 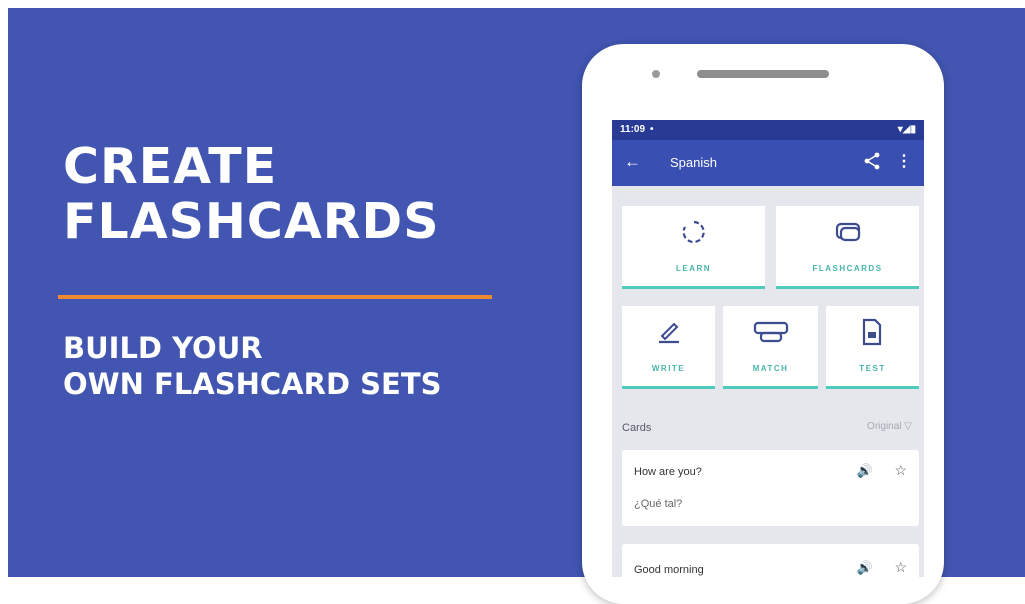 What do you see at coordinates (848, 232) in the screenshot?
I see `flashcards-icon` at bounding box center [848, 232].